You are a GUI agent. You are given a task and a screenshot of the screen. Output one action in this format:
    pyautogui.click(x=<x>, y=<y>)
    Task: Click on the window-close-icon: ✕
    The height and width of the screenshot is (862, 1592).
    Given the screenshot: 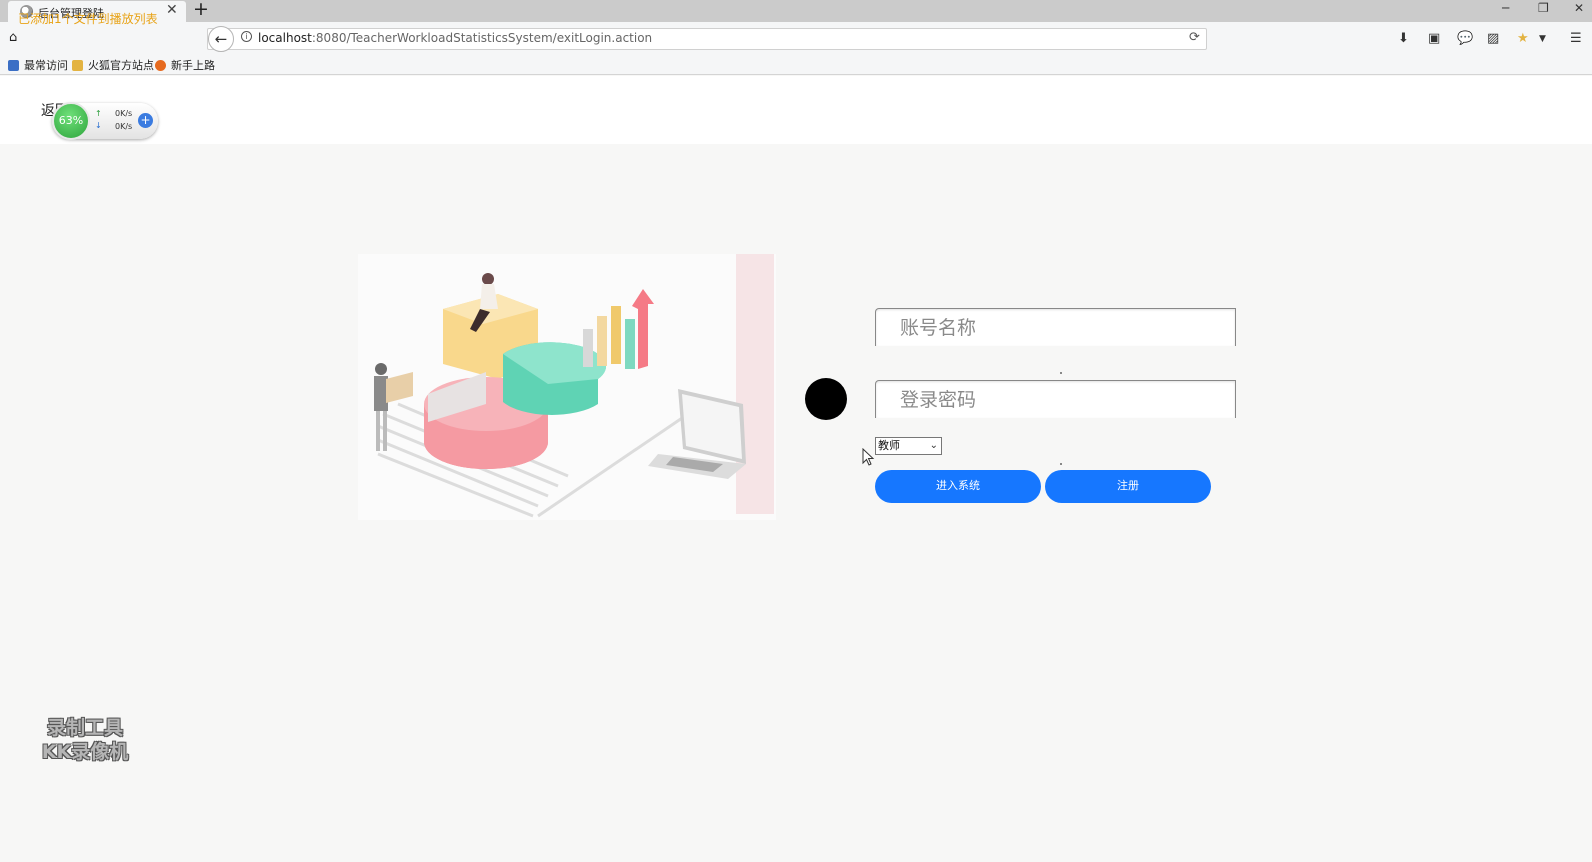 What is the action you would take?
    pyautogui.click(x=1579, y=8)
    